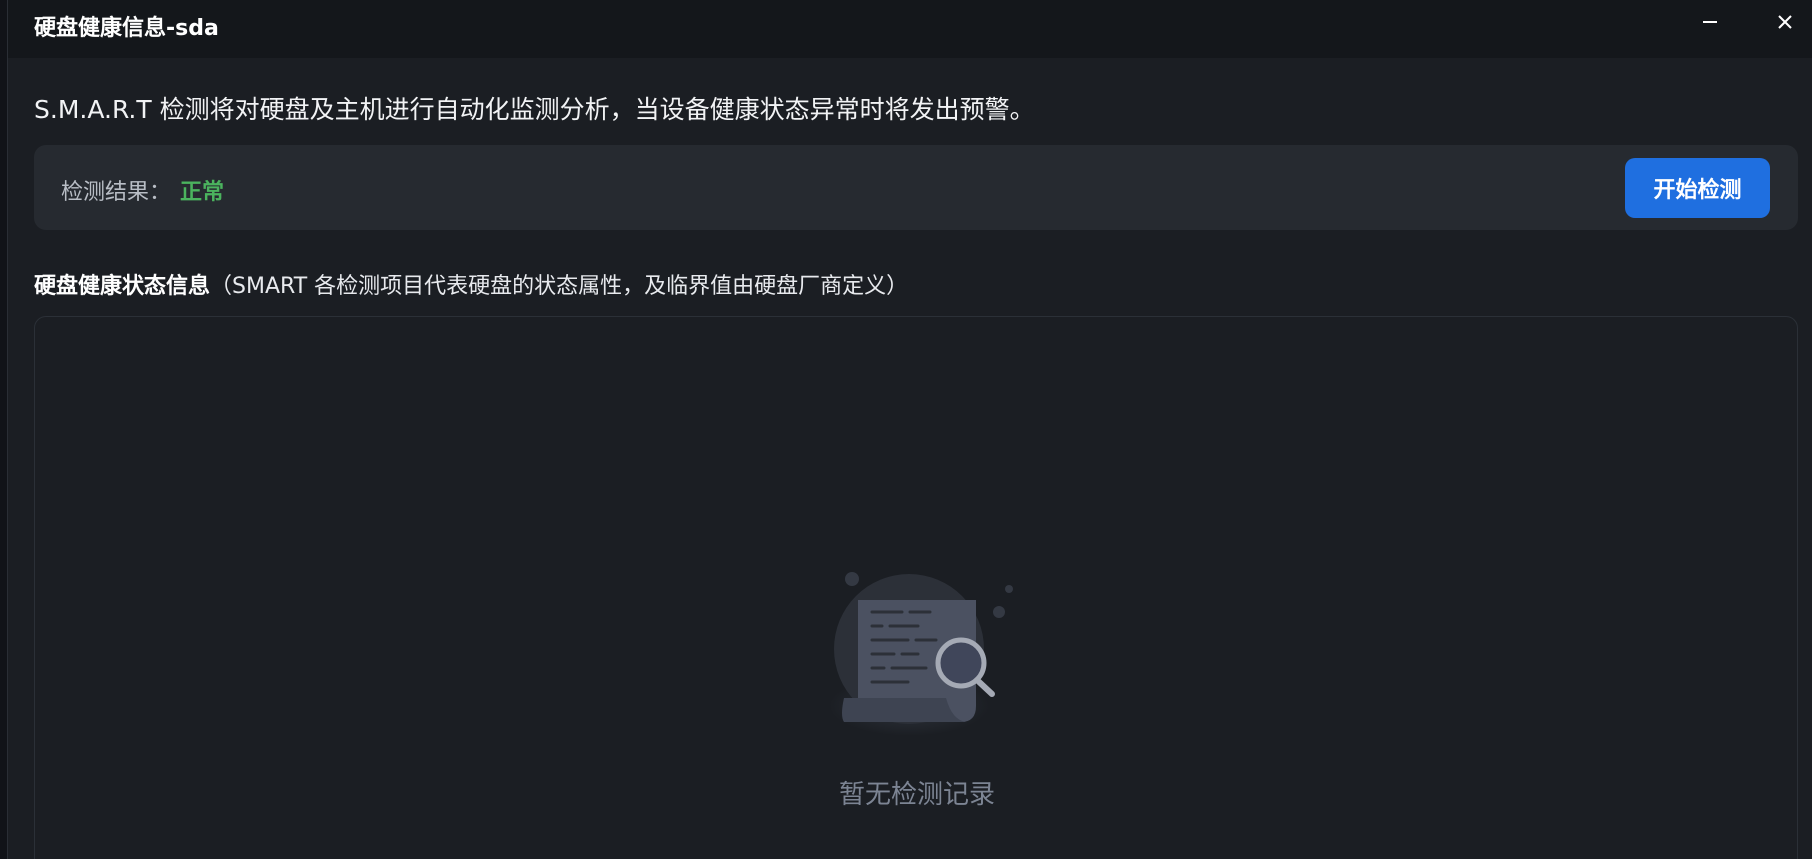 The width and height of the screenshot is (1812, 859). Describe the element at coordinates (202, 192) in the screenshot. I see `detection-result-value: 正常` at that location.